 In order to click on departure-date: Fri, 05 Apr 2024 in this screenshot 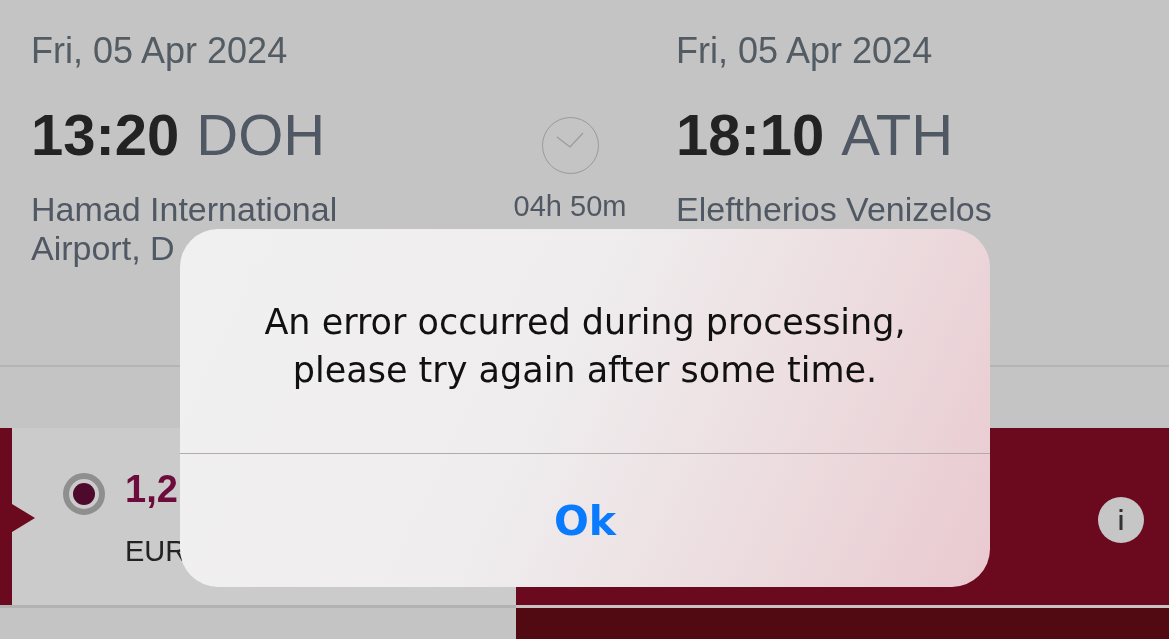, I will do `click(159, 51)`.